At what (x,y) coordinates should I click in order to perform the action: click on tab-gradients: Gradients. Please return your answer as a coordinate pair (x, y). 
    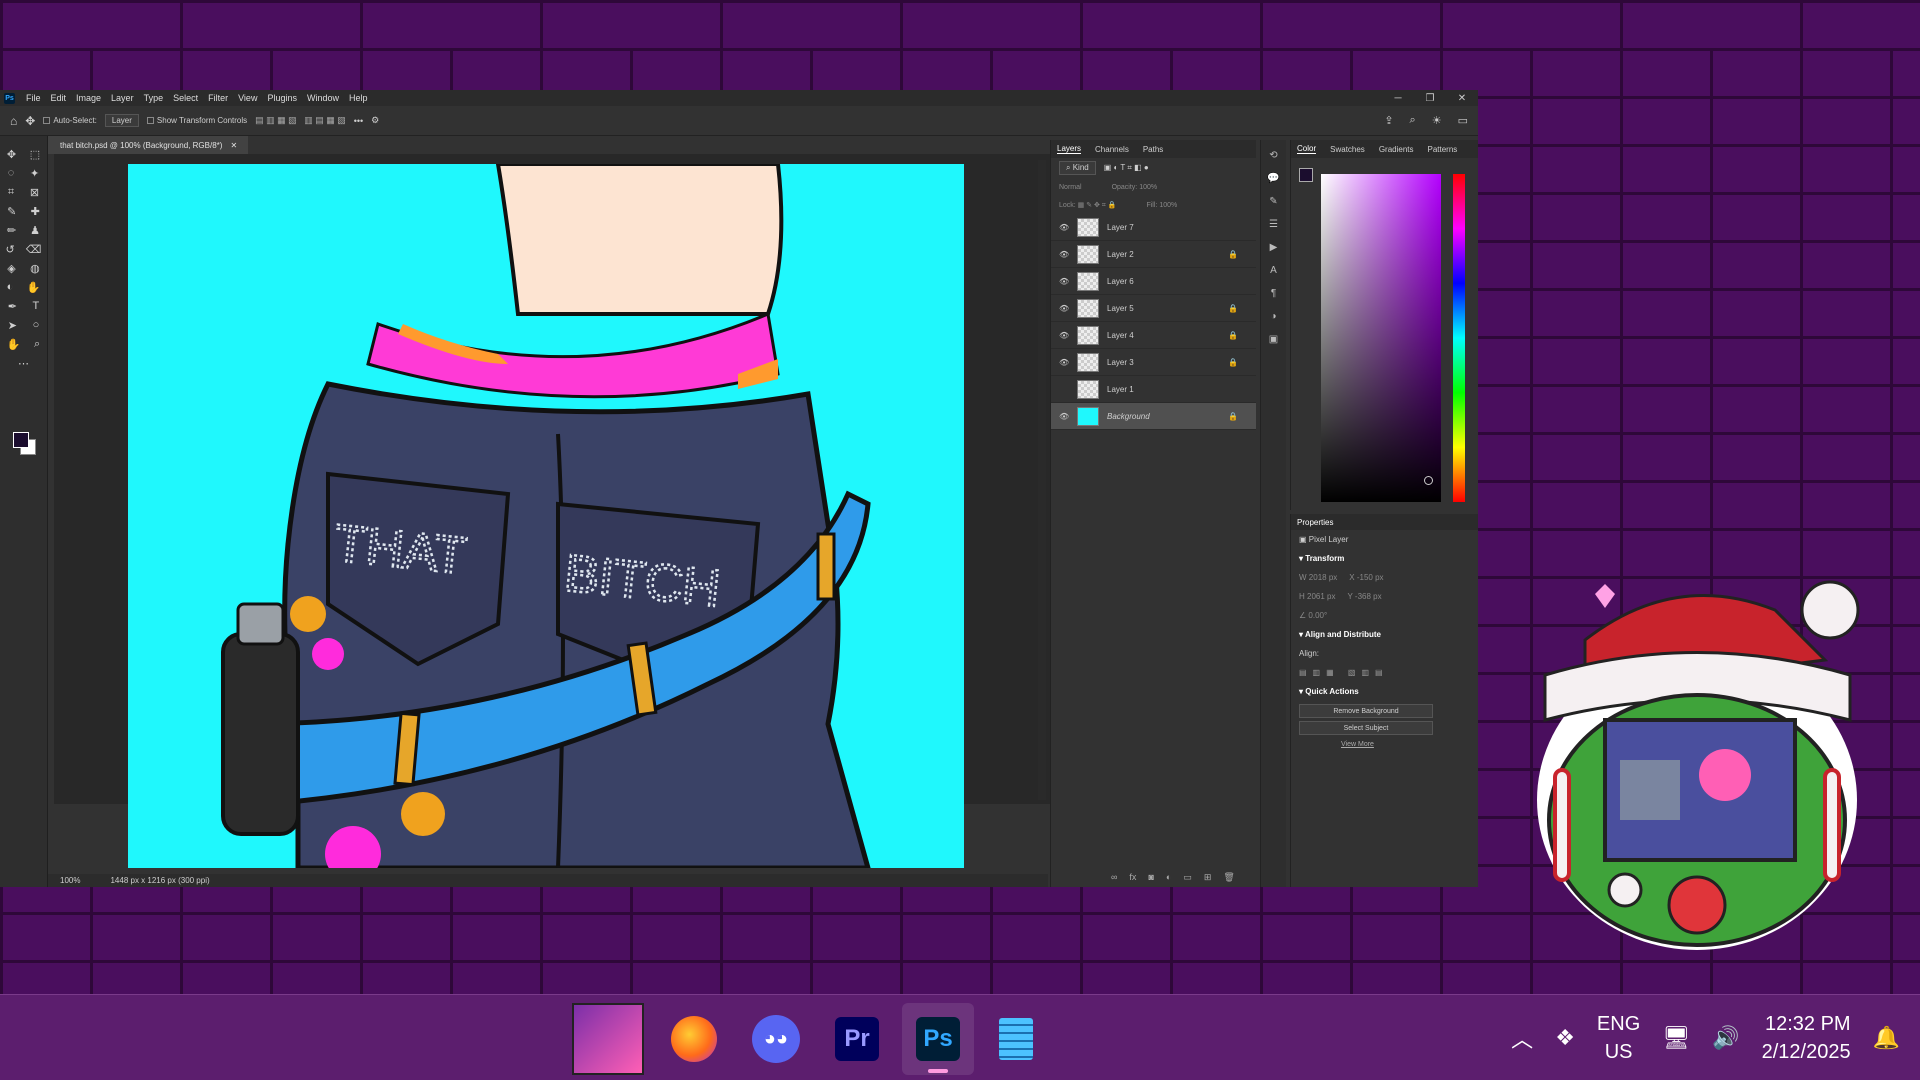
    Looking at the image, I should click on (1396, 149).